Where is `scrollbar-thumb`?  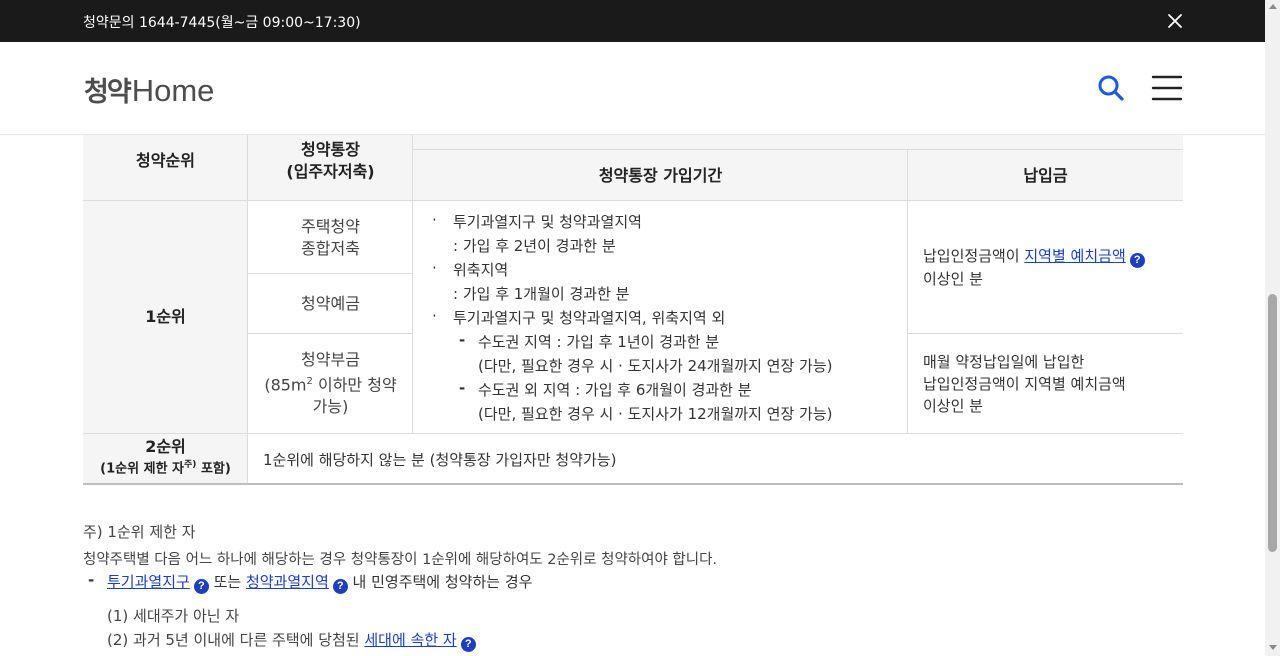 scrollbar-thumb is located at coordinates (1272, 423).